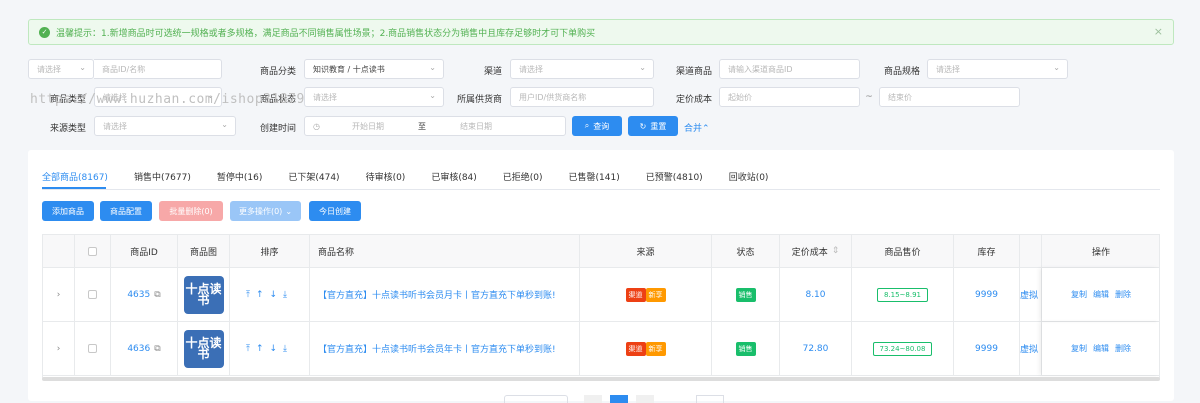 This screenshot has width=1200, height=403. Describe the element at coordinates (655, 294) in the screenshot. I see `source-tag-xinxiang: 新享` at that location.